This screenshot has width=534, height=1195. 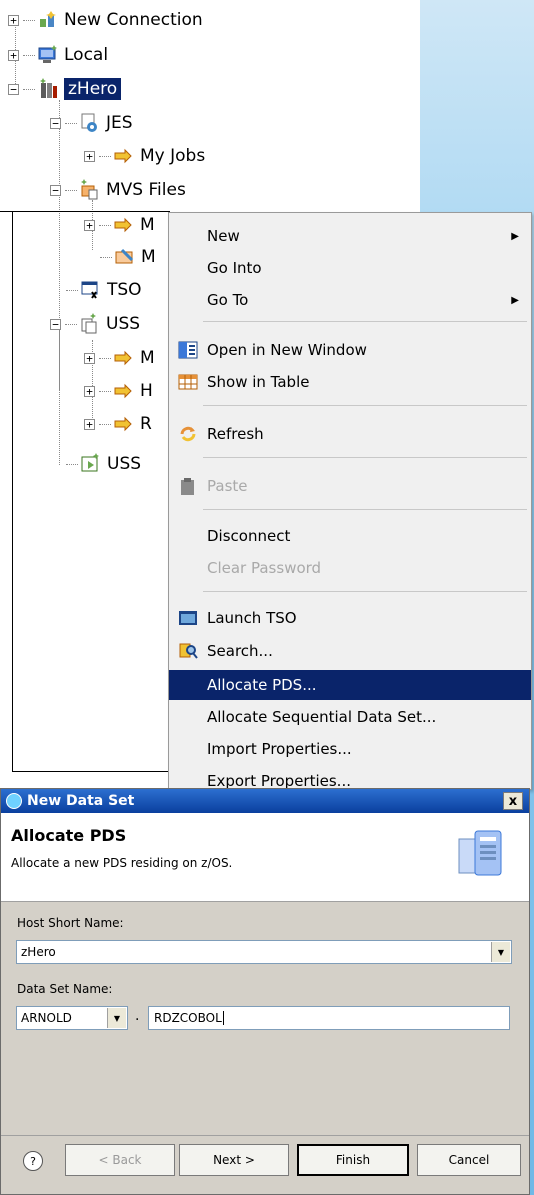 What do you see at coordinates (228, 300) in the screenshot?
I see `menu-item-label: Go To` at bounding box center [228, 300].